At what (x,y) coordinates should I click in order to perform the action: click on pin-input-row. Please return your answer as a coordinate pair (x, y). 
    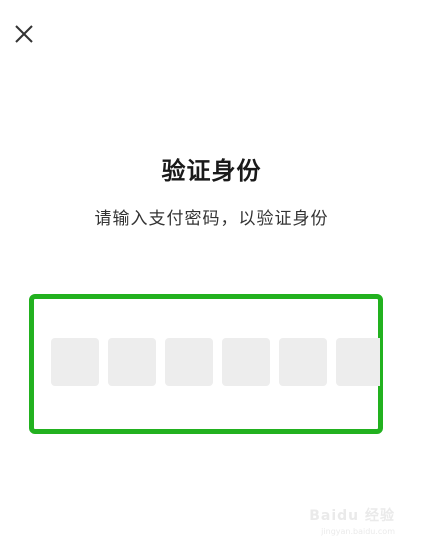
    Looking at the image, I should click on (215, 362).